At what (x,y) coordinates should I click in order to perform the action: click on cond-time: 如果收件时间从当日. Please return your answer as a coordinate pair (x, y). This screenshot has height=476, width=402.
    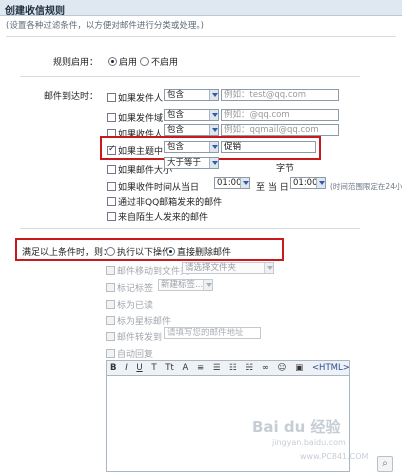
    Looking at the image, I should click on (153, 186).